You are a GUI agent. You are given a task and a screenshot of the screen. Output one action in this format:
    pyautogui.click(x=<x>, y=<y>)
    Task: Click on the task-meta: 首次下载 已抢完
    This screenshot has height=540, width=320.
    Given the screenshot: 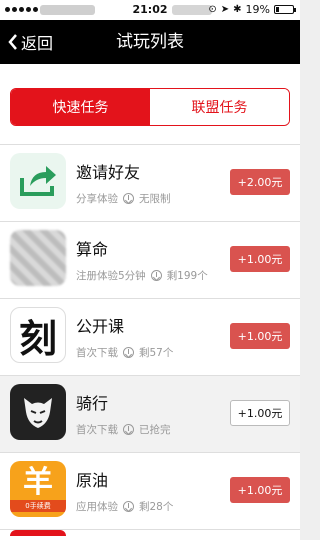 What is the action you would take?
    pyautogui.click(x=123, y=429)
    